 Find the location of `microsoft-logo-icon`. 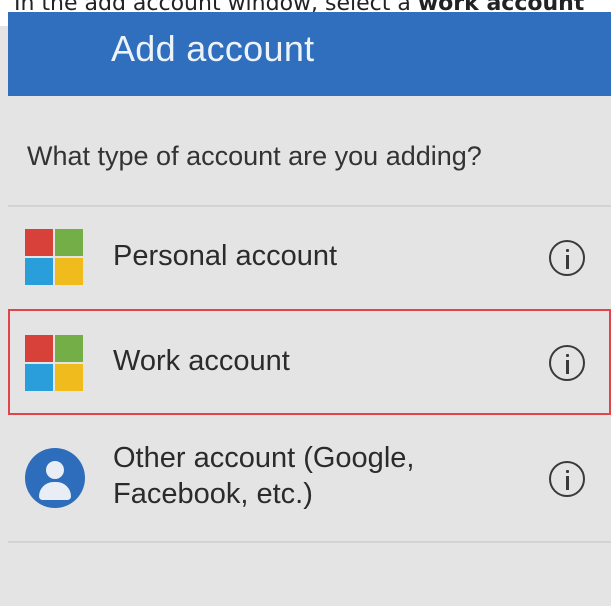

microsoft-logo-icon is located at coordinates (54, 257).